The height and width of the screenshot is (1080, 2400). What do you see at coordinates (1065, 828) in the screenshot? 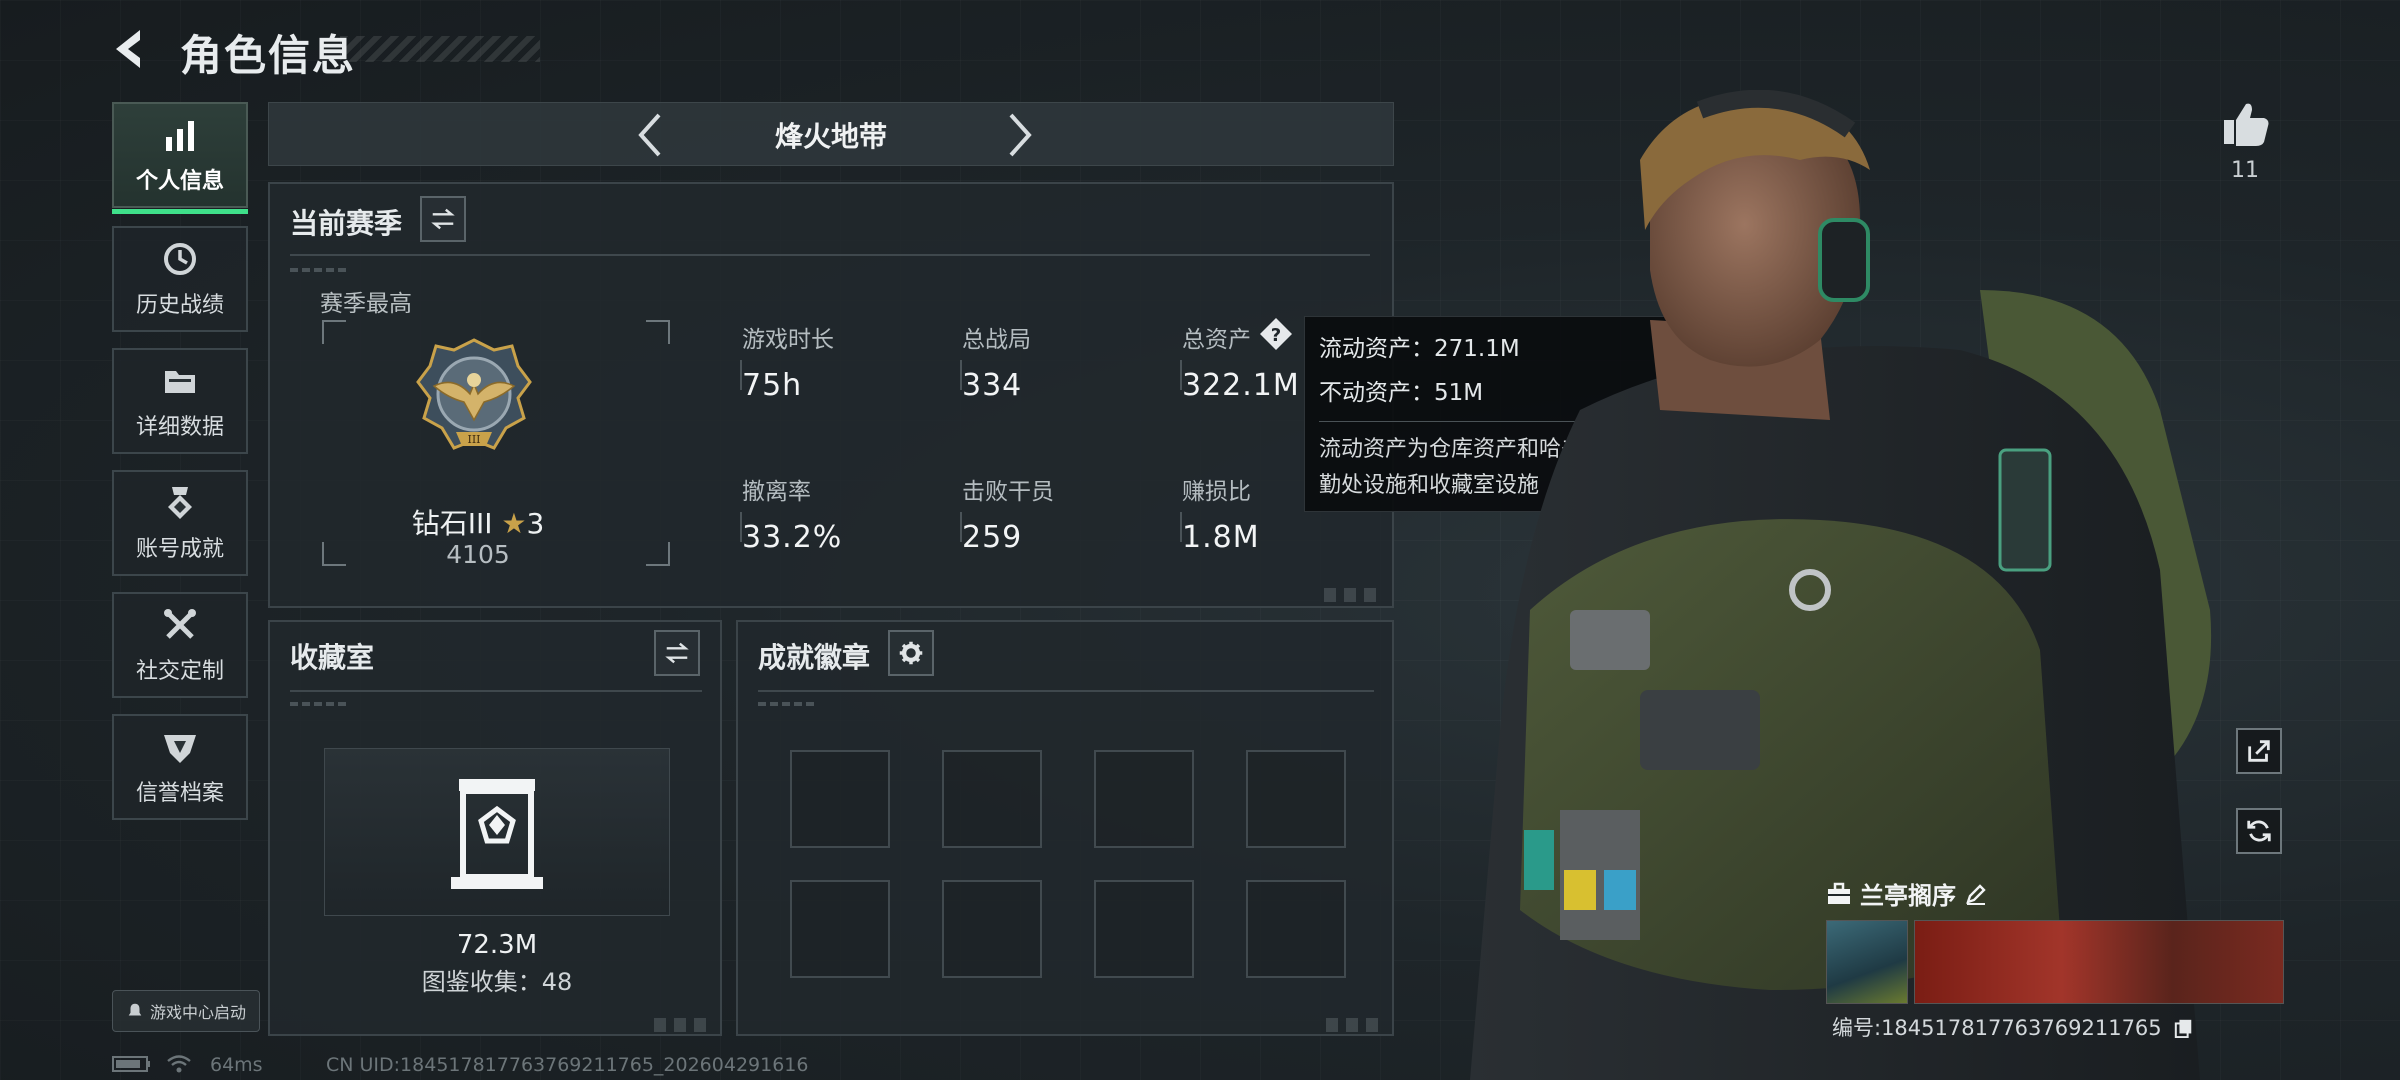
I see `achievements-panel: 成就徽章` at bounding box center [1065, 828].